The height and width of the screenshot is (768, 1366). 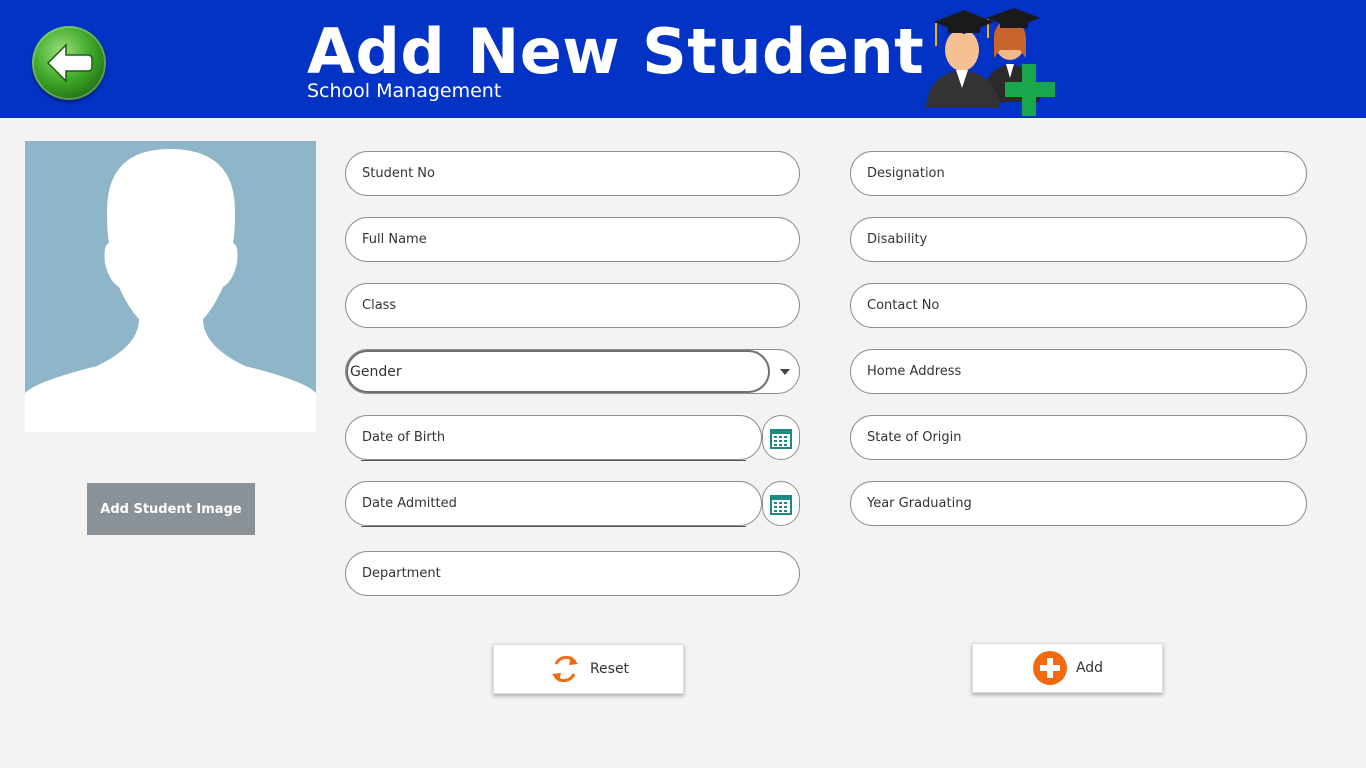 I want to click on chevron-down-icon, so click(x=785, y=372).